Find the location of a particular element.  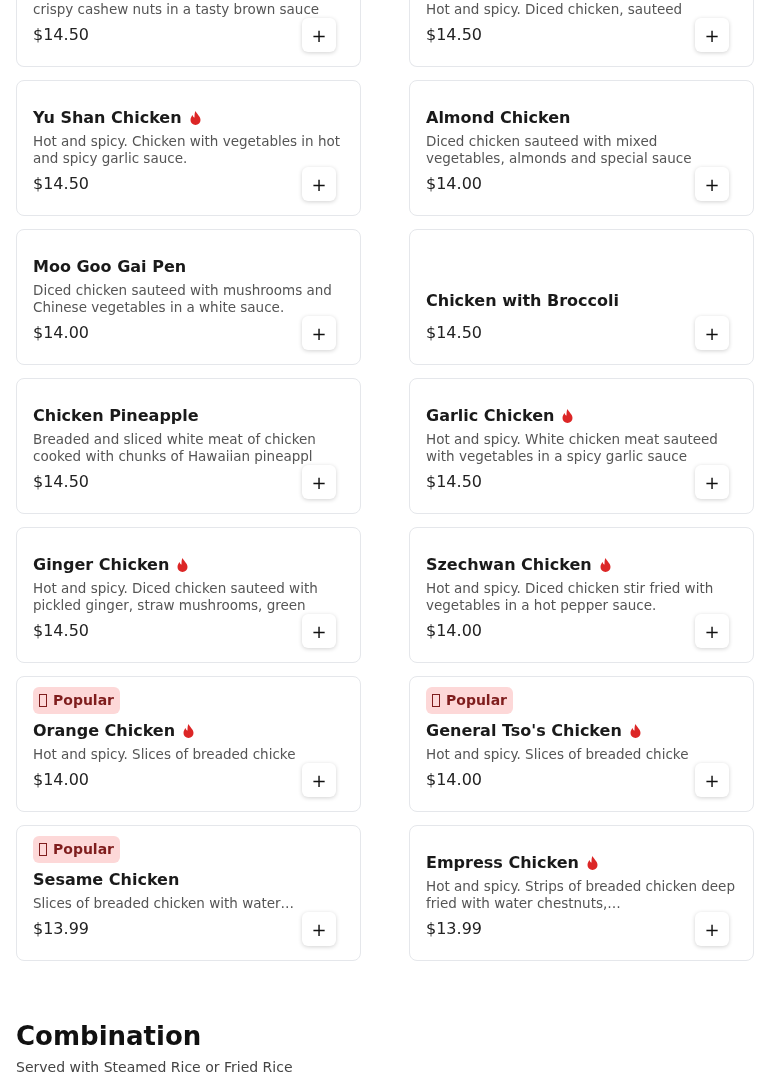

item-title: Garlic Chicken is located at coordinates (490, 416).